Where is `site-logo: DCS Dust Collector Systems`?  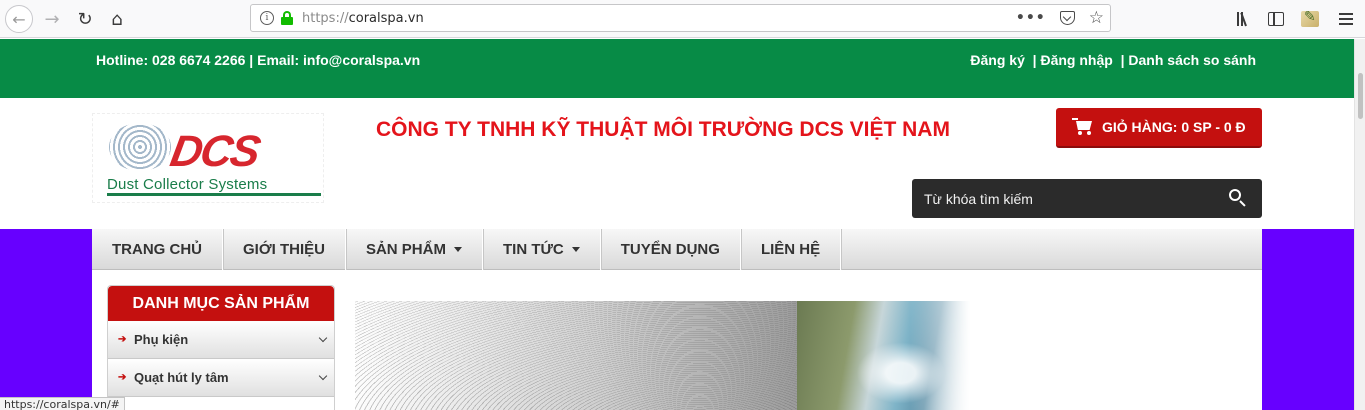
site-logo: DCS Dust Collector Systems is located at coordinates (208, 158).